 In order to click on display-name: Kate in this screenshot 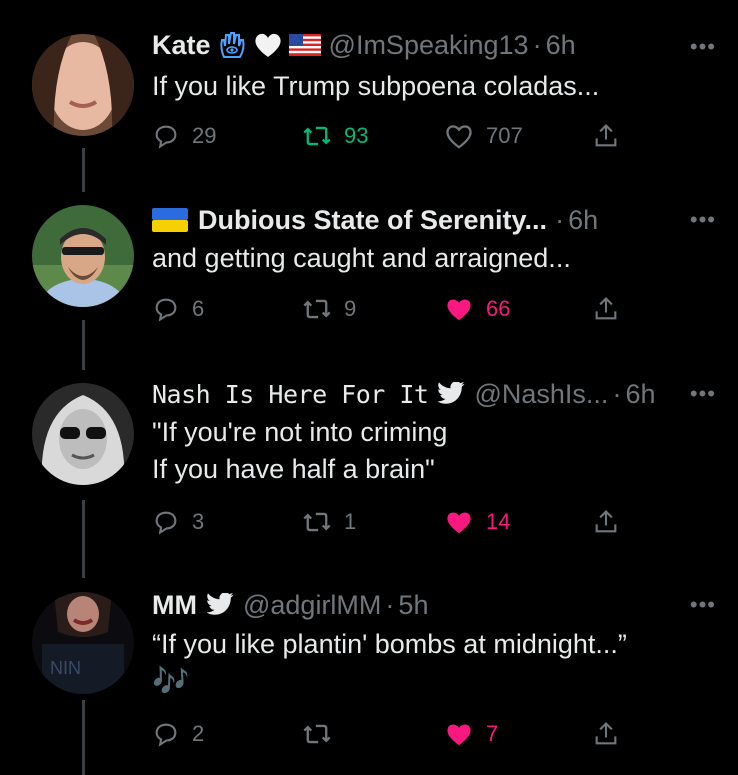, I will do `click(181, 45)`.